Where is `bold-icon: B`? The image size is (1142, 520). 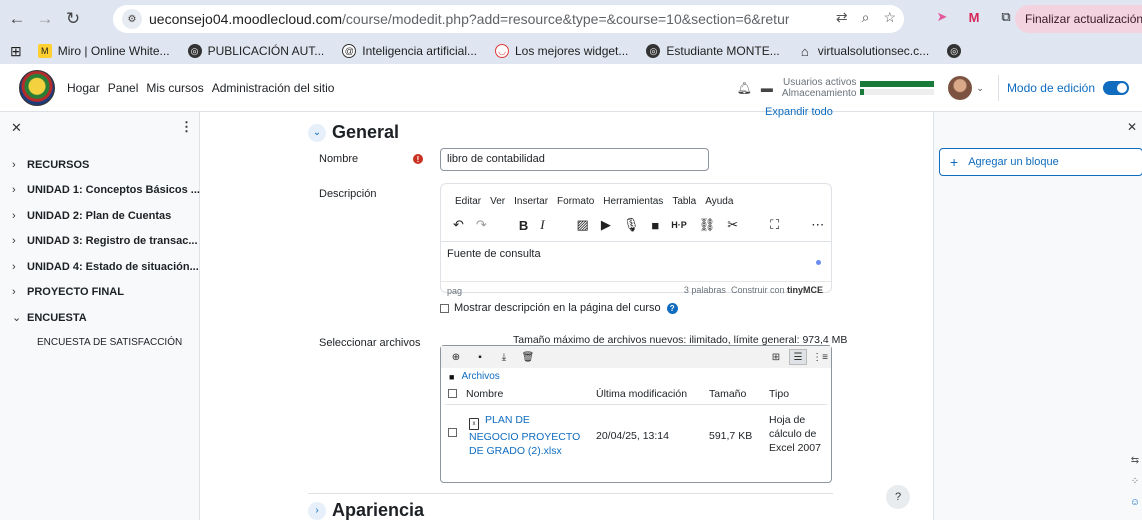 bold-icon: B is located at coordinates (523, 225).